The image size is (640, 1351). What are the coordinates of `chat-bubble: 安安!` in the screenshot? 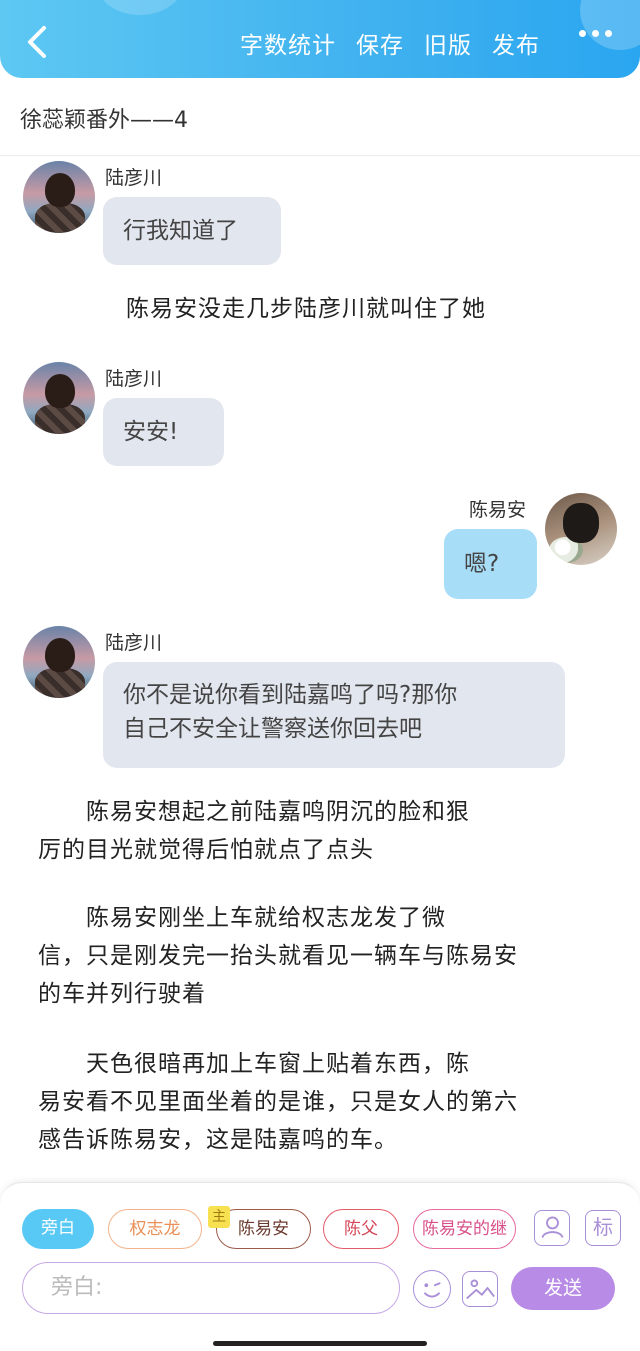 It's located at (163, 432).